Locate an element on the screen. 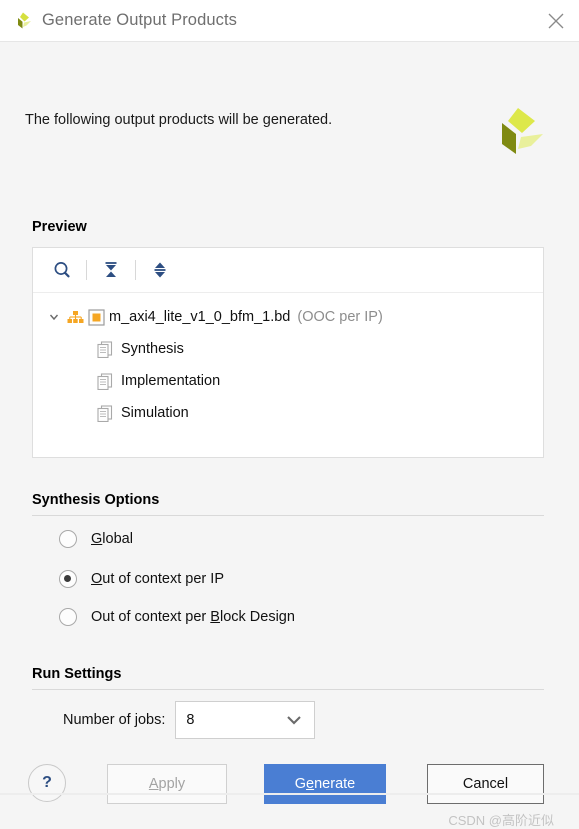 Image resolution: width=579 pixels, height=829 pixels. generate-label: Generate is located at coordinates (325, 784).